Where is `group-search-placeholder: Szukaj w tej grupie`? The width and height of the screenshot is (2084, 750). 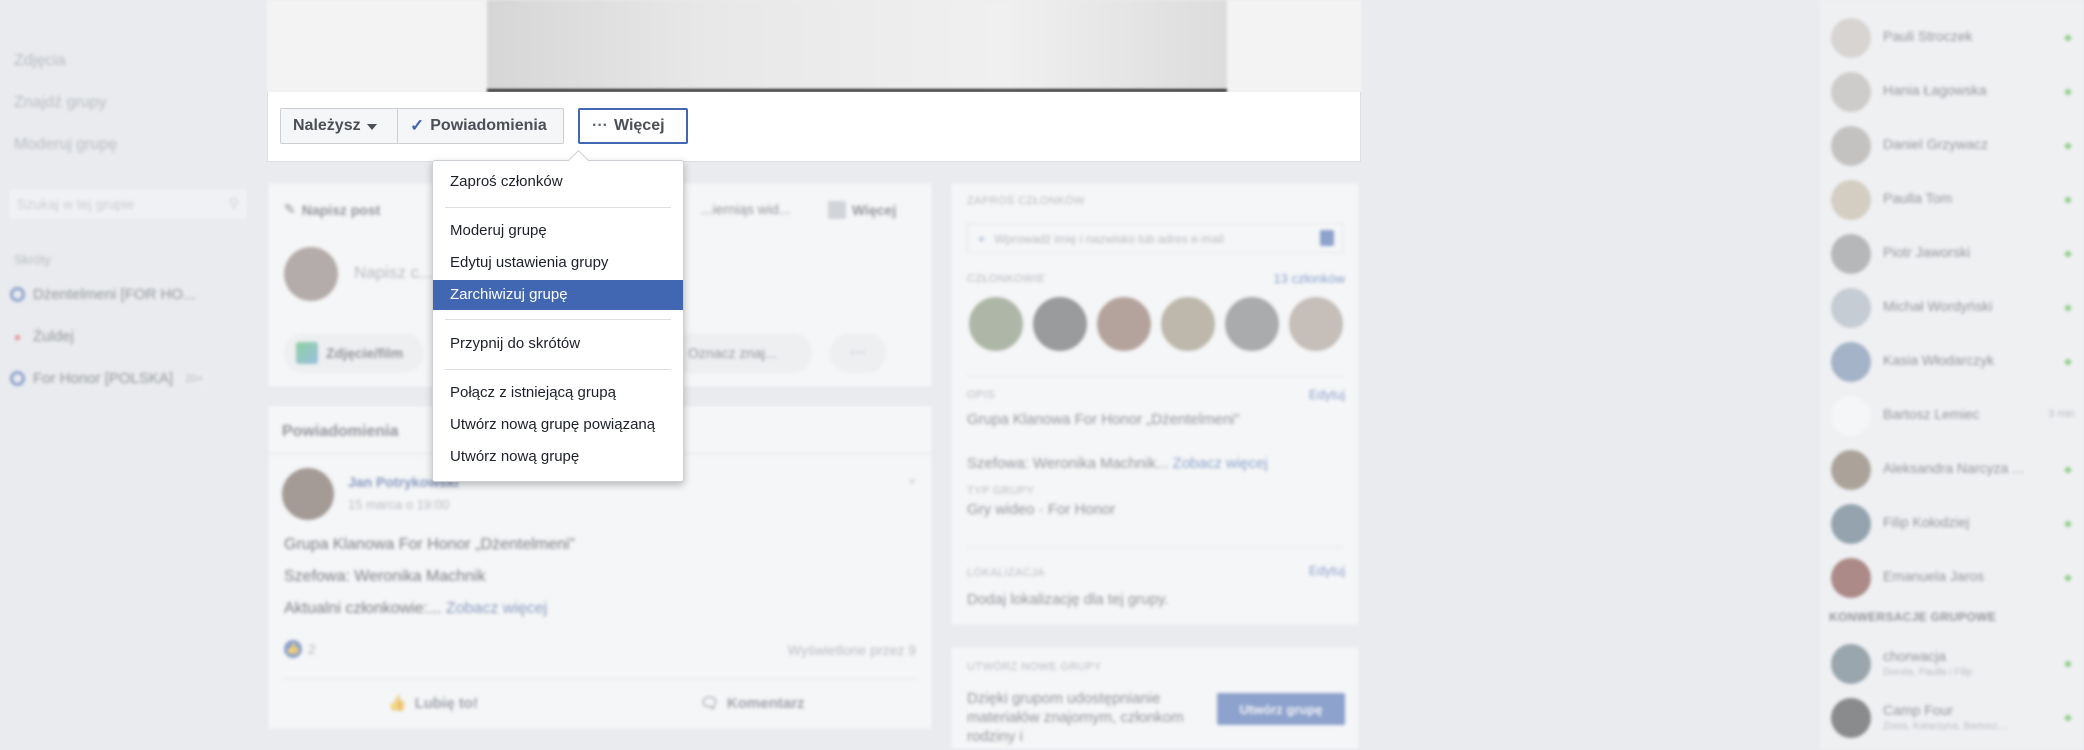 group-search-placeholder: Szukaj w tej grupie is located at coordinates (76, 204).